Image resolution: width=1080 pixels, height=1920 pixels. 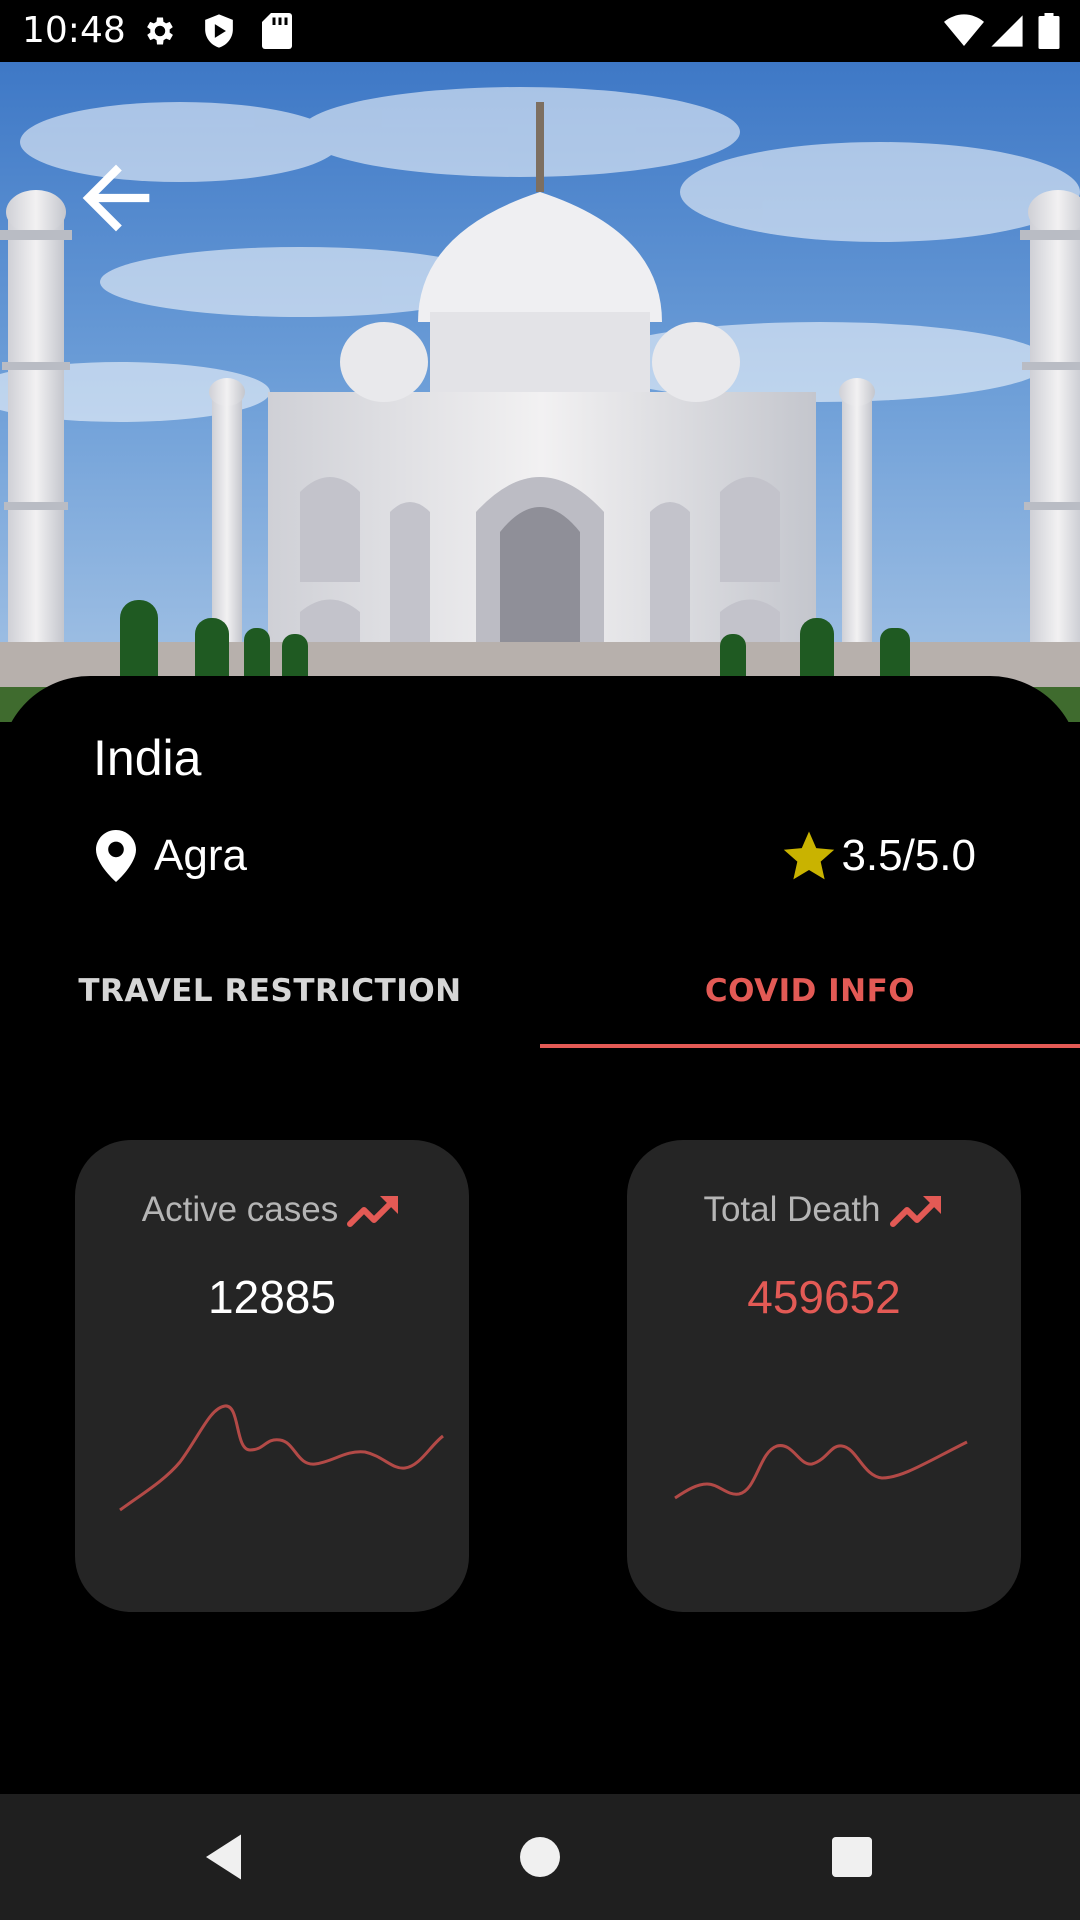 I want to click on wifi-icon, so click(x=964, y=30).